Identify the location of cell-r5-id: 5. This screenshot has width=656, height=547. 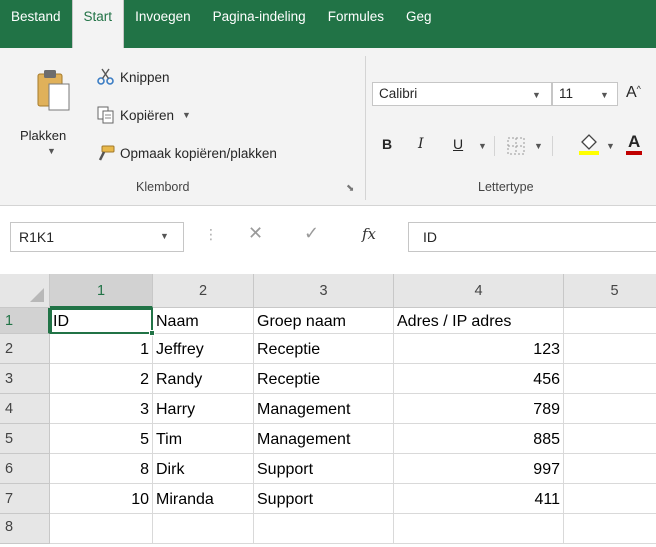
(101, 439).